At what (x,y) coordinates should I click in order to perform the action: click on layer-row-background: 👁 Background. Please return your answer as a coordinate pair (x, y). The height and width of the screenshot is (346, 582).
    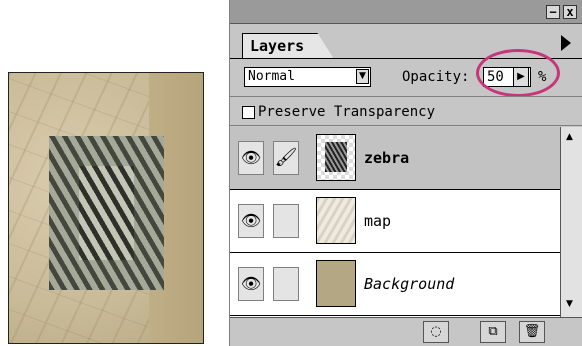
    Looking at the image, I should click on (395, 284).